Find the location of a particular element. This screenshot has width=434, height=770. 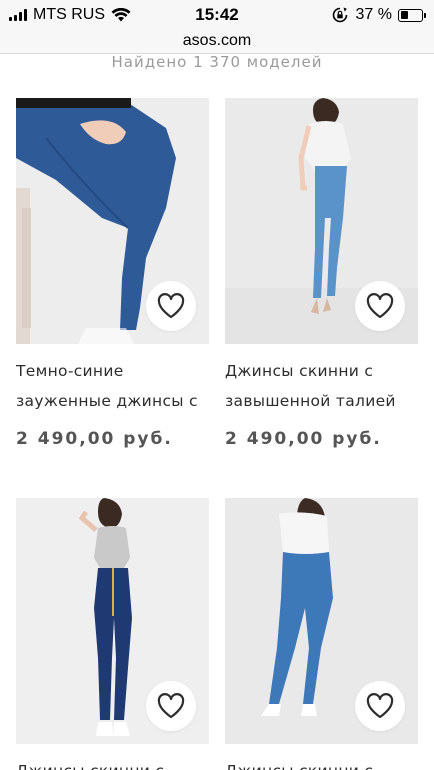

url-text: asos.com is located at coordinates (217, 40).